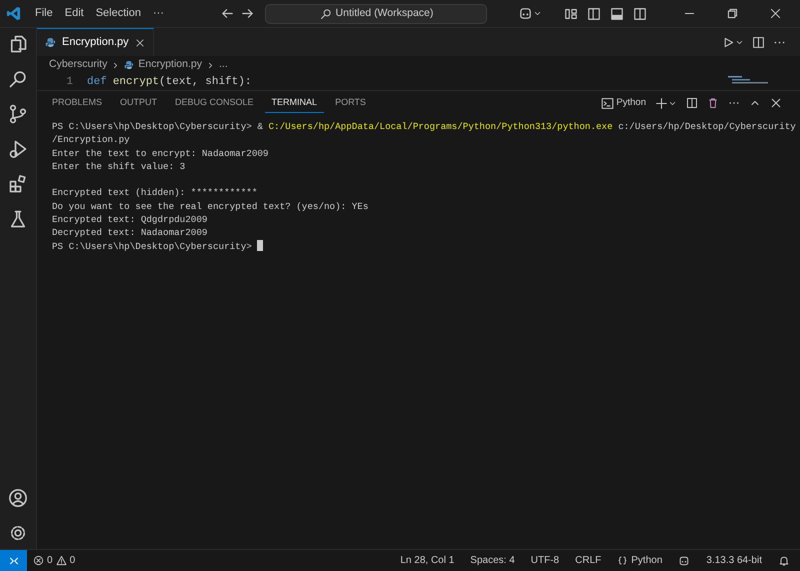 This screenshot has width=800, height=571. Describe the element at coordinates (214, 103) in the screenshot. I see `panel-tab: DEBUG CONSOLE` at that location.